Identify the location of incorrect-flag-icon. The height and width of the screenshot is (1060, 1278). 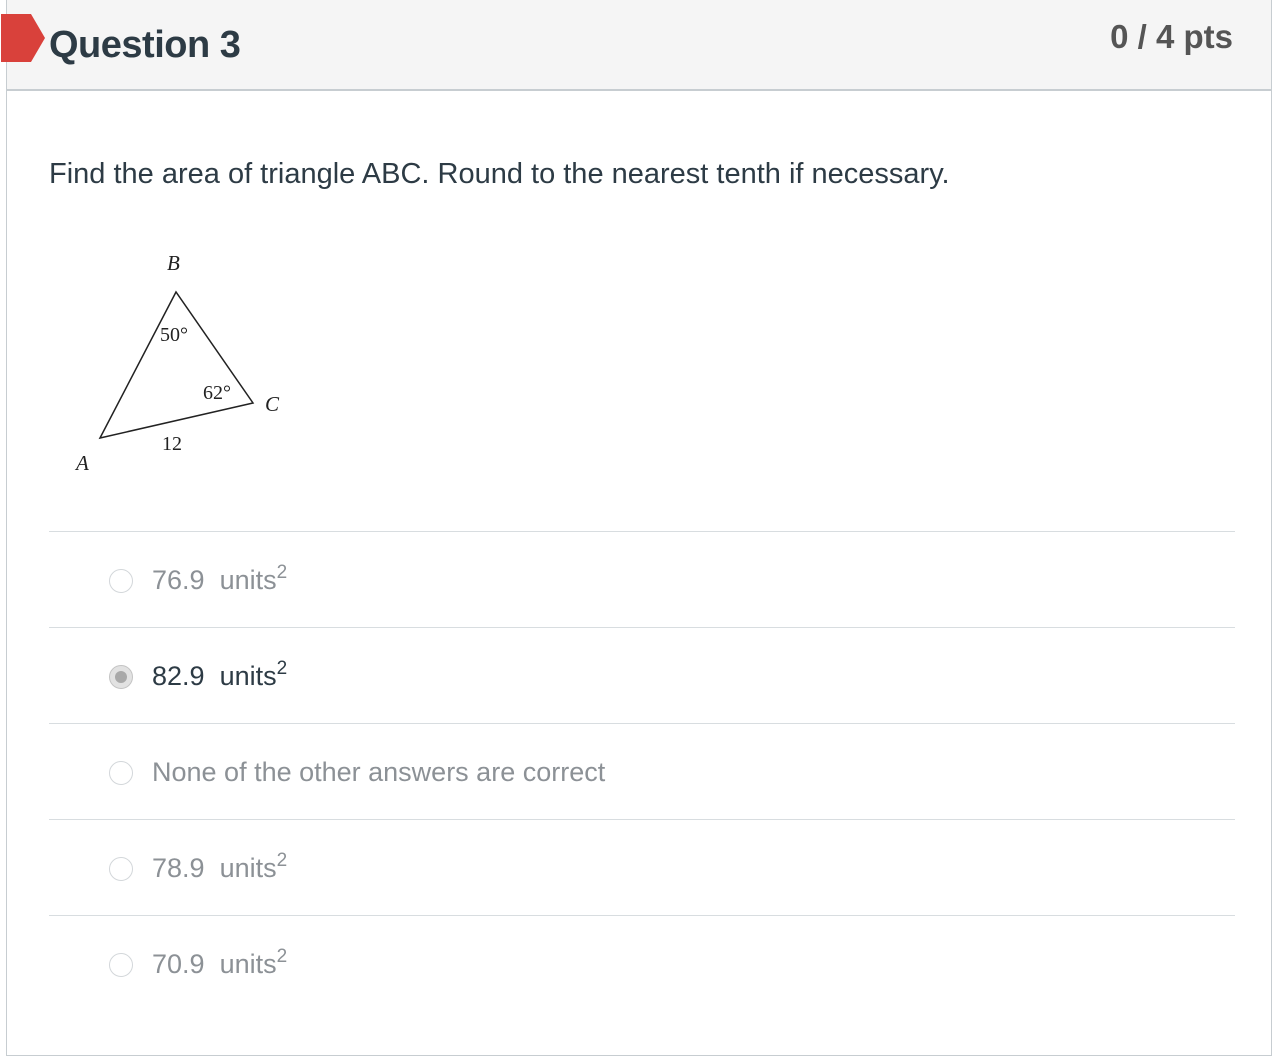
(23, 38).